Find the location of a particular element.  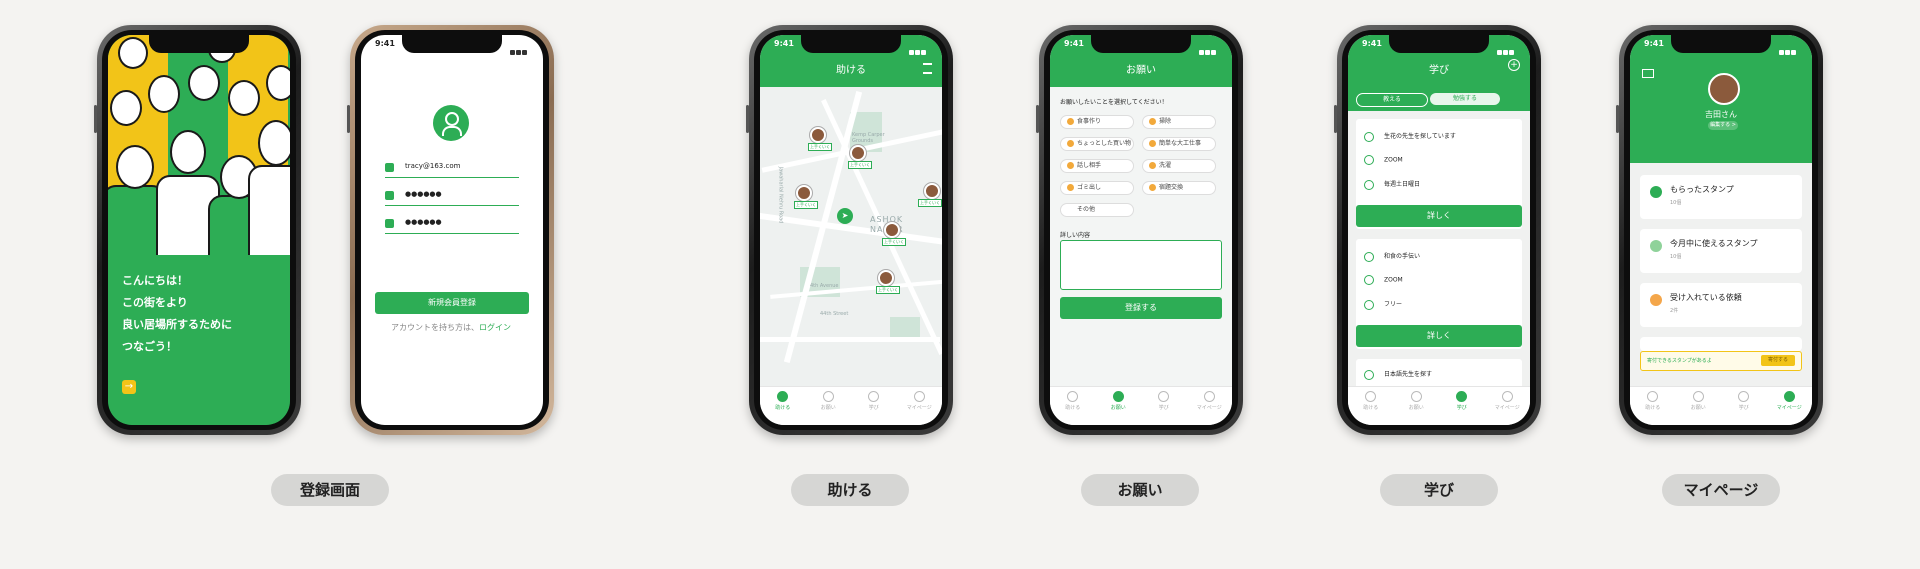

chip-talk: 話し相手 is located at coordinates (1097, 166).